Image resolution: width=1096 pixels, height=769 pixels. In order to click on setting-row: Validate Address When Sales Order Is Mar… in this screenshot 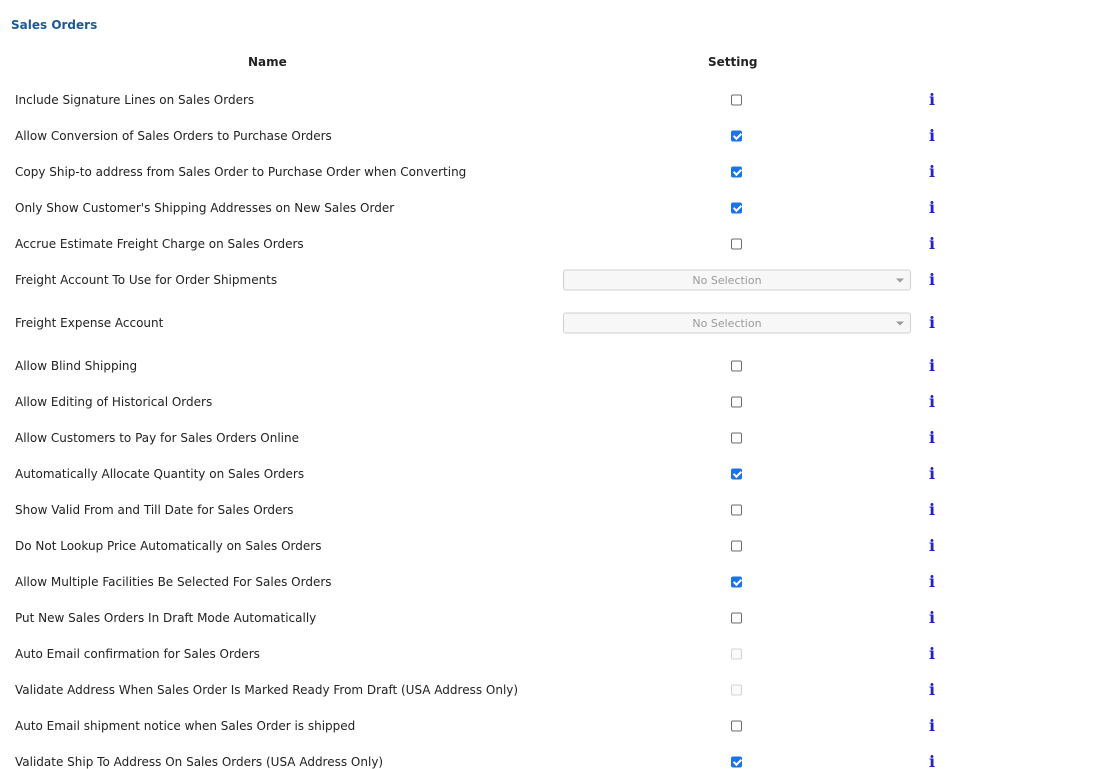, I will do `click(548, 690)`.